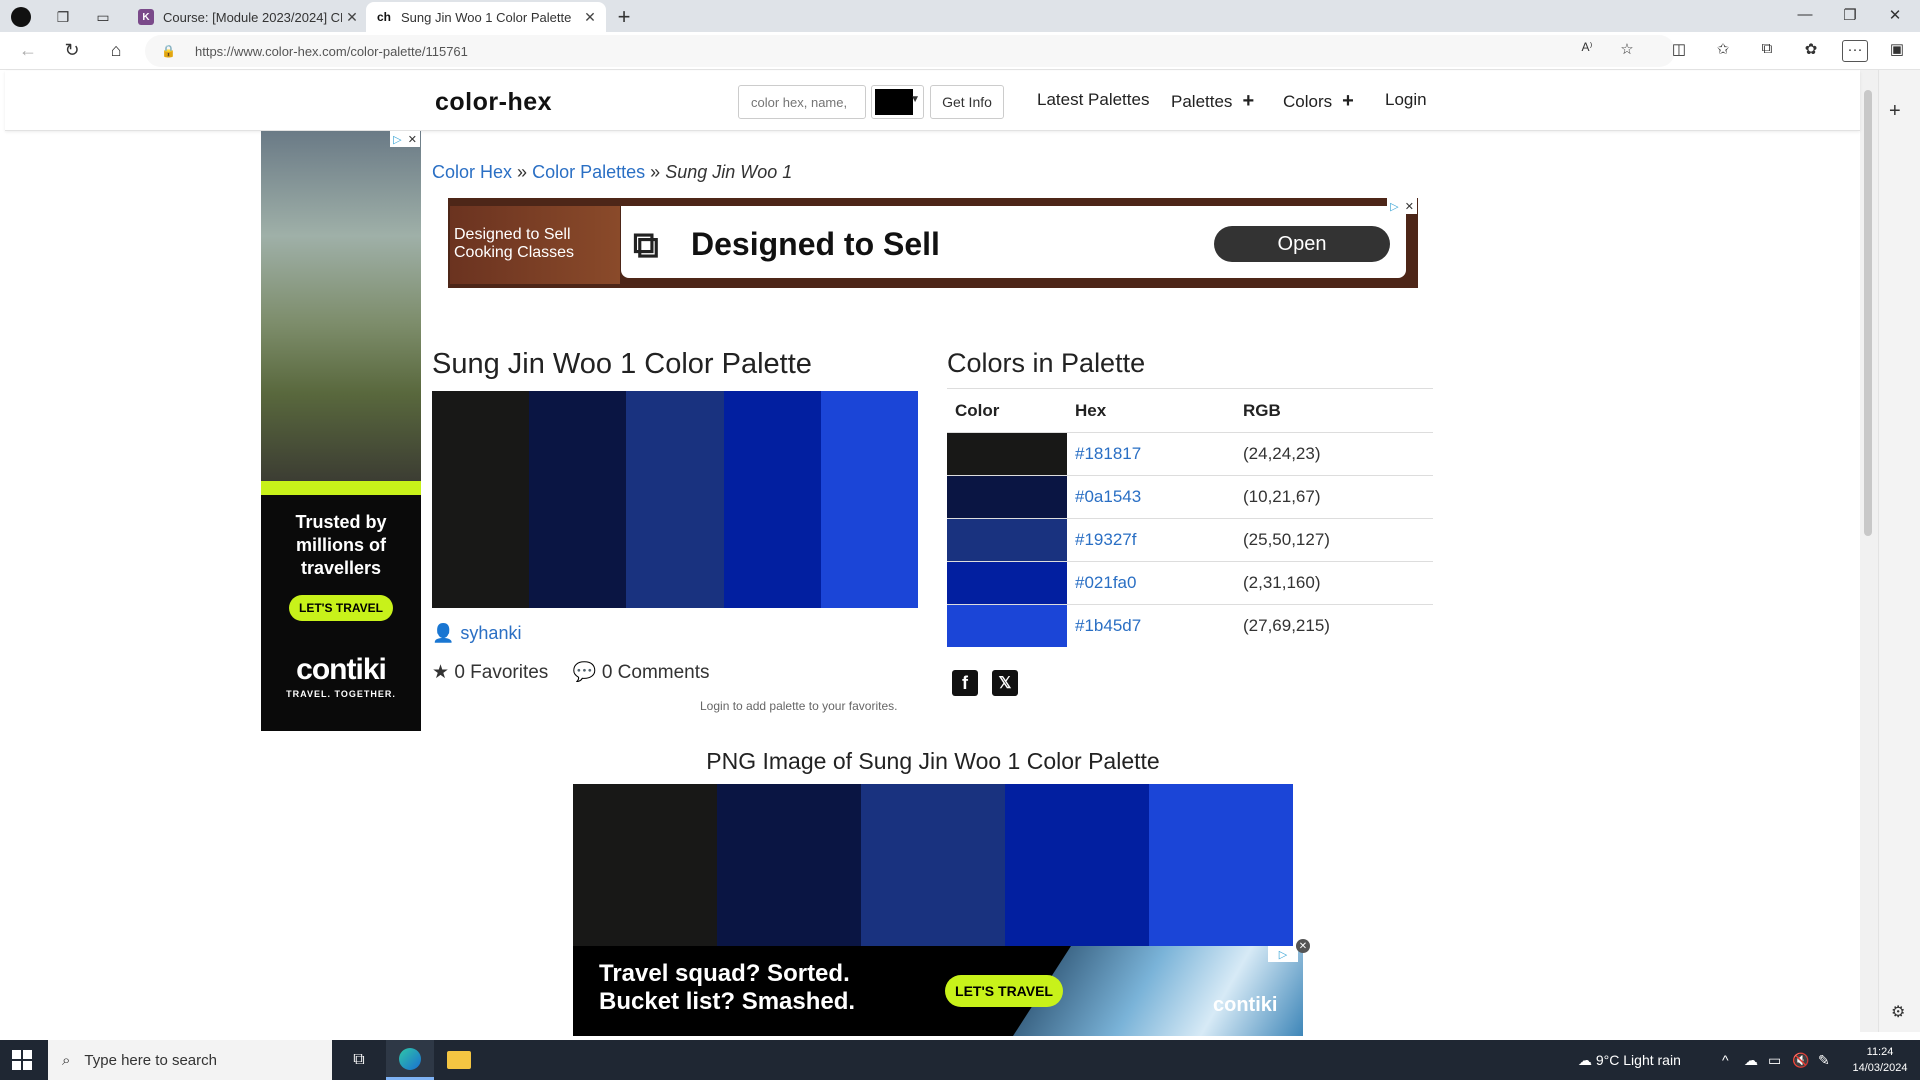 The height and width of the screenshot is (1080, 1920). What do you see at coordinates (1767, 51) in the screenshot?
I see `collections-icon: ⧉` at bounding box center [1767, 51].